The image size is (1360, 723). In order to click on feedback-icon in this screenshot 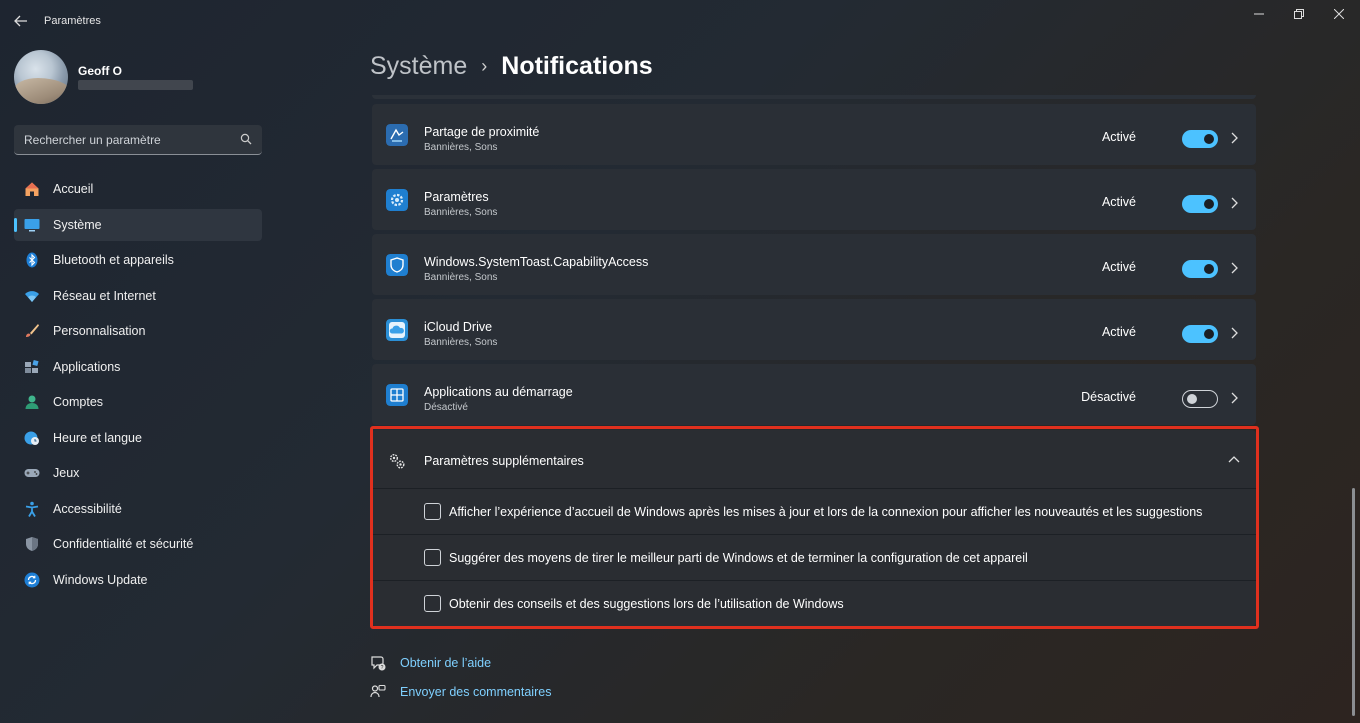, I will do `click(378, 691)`.